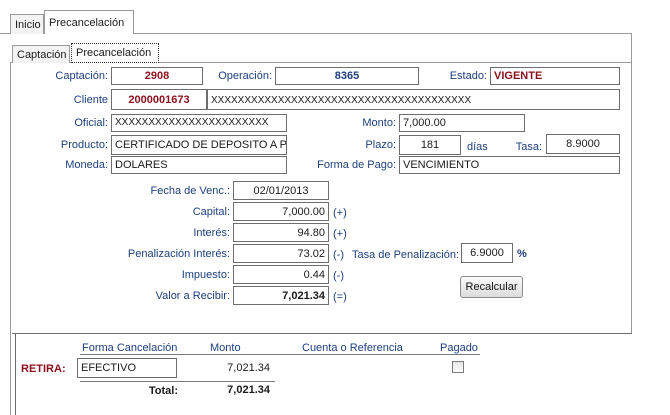 Image resolution: width=670 pixels, height=415 pixels. What do you see at coordinates (81, 76) in the screenshot?
I see `captacion-label: Captación:` at bounding box center [81, 76].